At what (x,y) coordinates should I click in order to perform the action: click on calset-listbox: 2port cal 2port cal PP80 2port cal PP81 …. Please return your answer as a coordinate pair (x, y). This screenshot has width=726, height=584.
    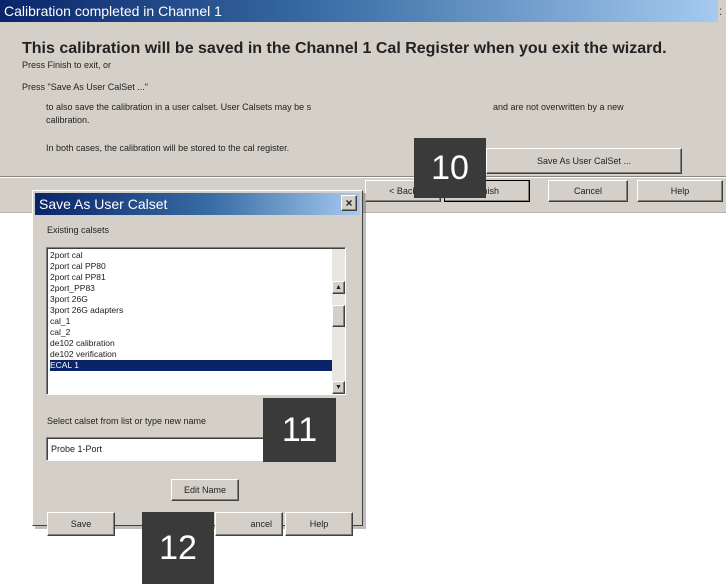
    Looking at the image, I should click on (196, 321).